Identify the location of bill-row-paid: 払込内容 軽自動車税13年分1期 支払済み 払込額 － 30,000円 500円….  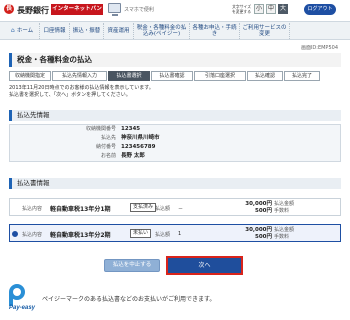
(175, 207).